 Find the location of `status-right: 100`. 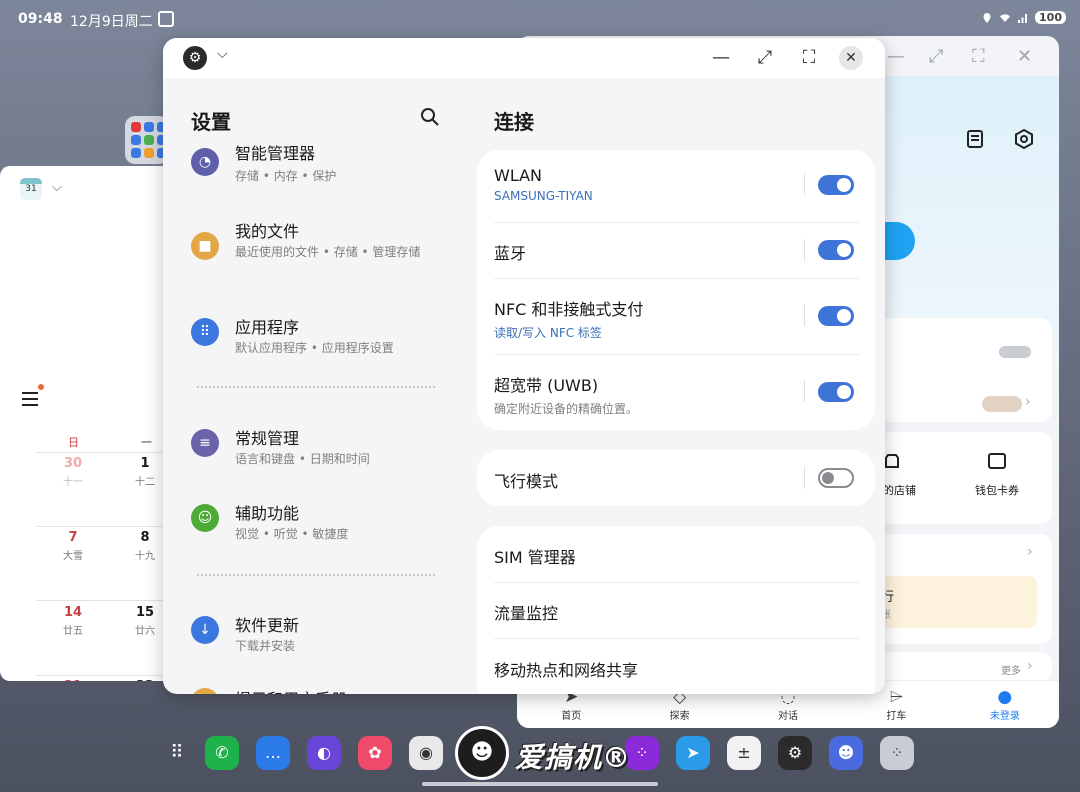

status-right: 100 is located at coordinates (1023, 17).